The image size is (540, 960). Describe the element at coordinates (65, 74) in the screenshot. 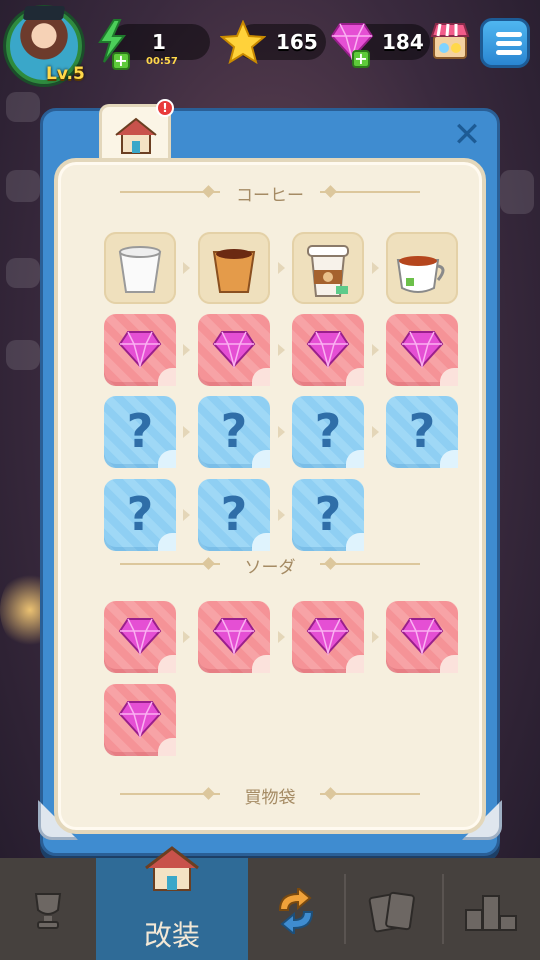

I see `player-level: Lv.5` at that location.